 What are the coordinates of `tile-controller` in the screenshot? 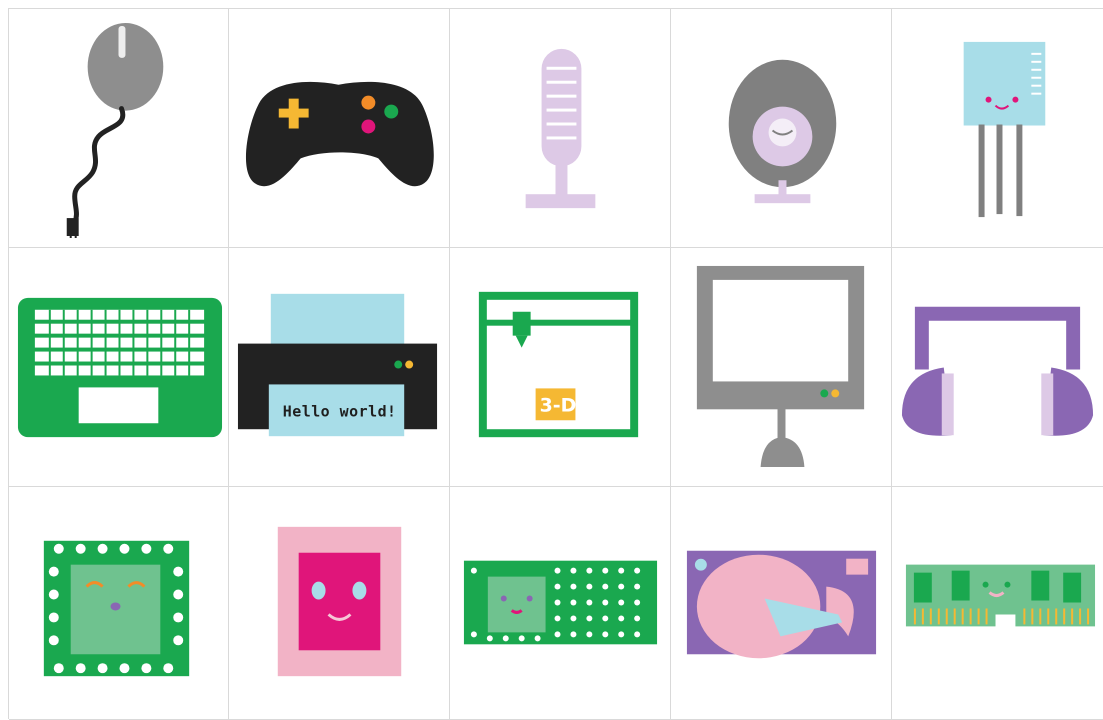 It's located at (339, 128).